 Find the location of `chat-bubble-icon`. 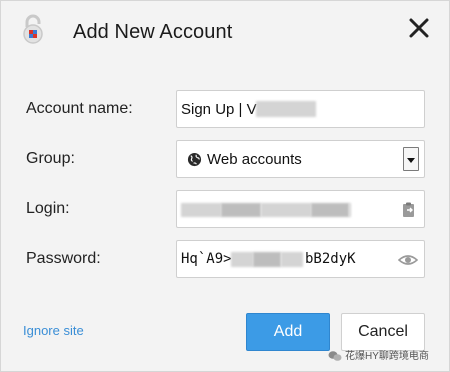

chat-bubble-icon is located at coordinates (335, 356).